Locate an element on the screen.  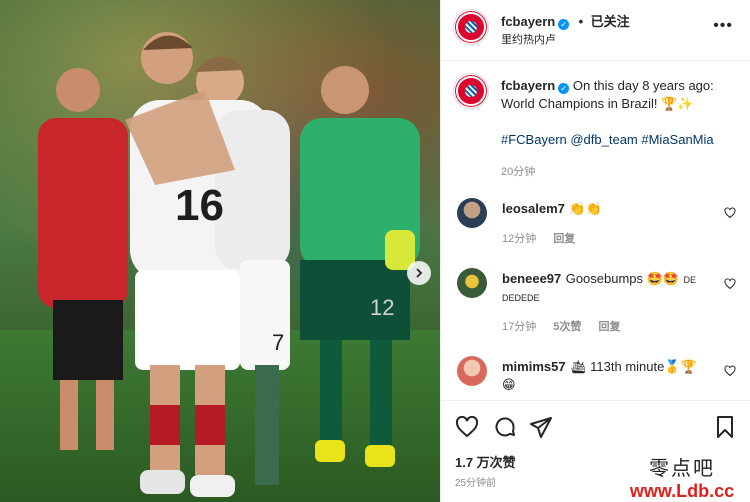
caption-time: 20分钟 is located at coordinates (518, 172).